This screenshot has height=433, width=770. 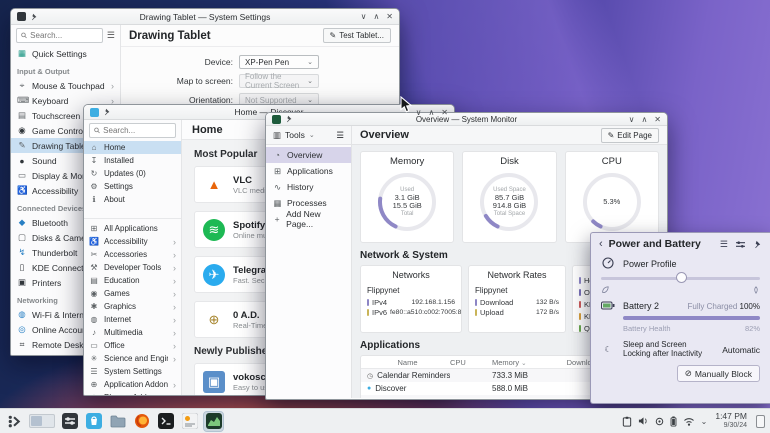 I want to click on network-rates-card: Network Rates Flippynet Download132 B/s, so click(x=517, y=299).